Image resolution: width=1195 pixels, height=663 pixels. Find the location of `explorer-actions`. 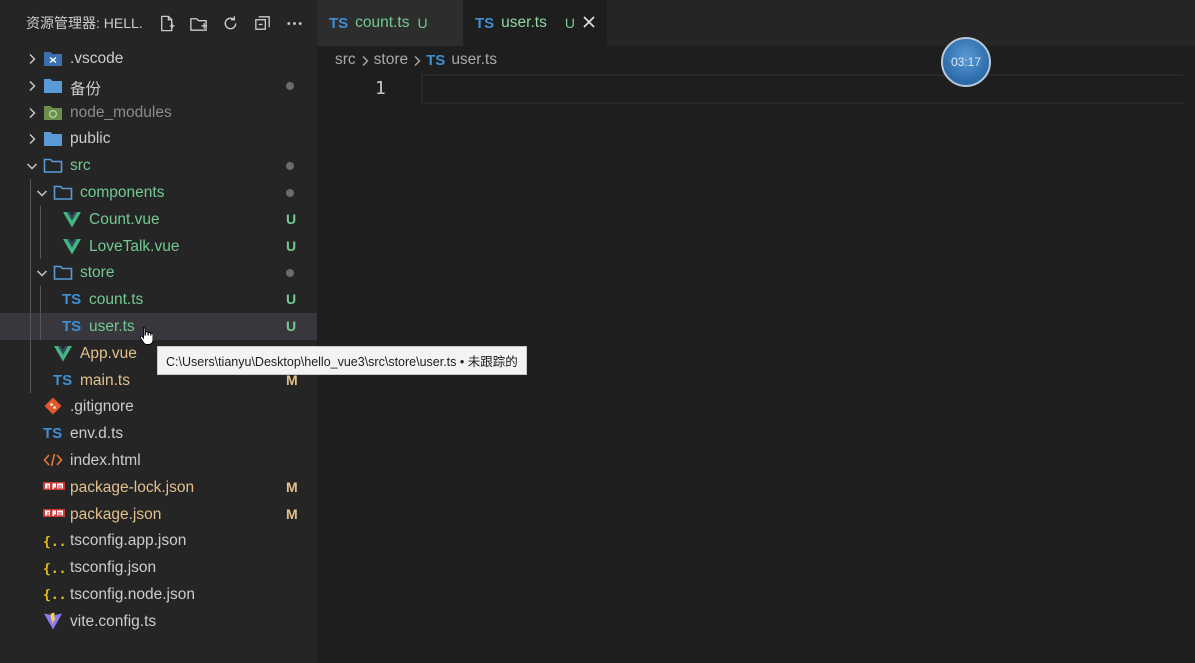

explorer-actions is located at coordinates (230, 23).